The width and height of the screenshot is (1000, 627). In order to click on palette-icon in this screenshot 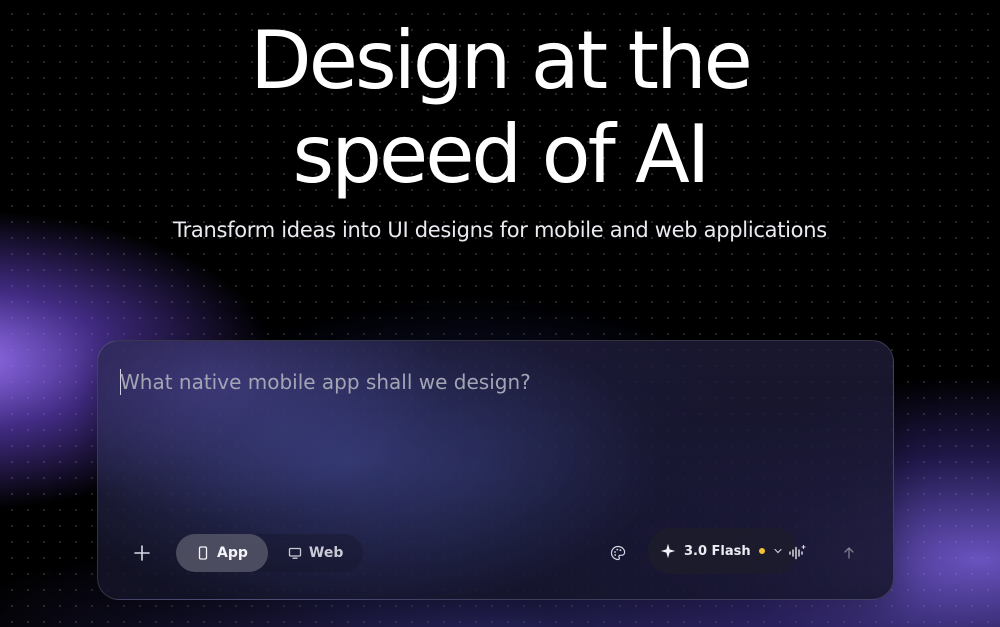, I will do `click(618, 553)`.